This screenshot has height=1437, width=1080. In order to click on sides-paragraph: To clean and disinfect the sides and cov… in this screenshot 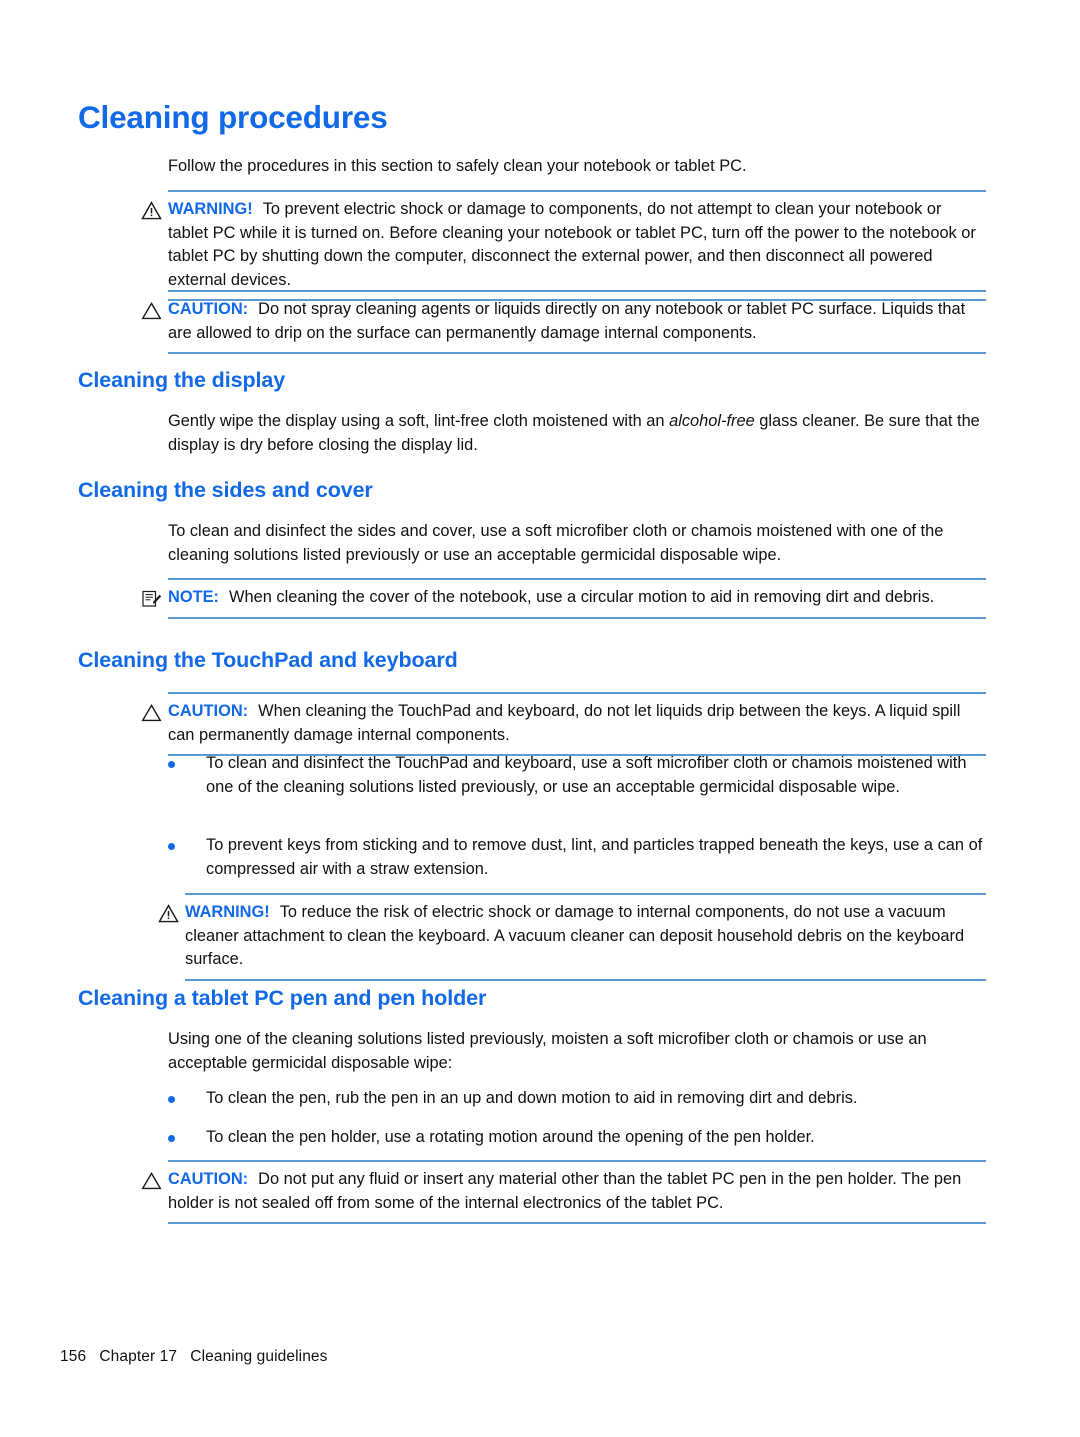, I will do `click(556, 543)`.